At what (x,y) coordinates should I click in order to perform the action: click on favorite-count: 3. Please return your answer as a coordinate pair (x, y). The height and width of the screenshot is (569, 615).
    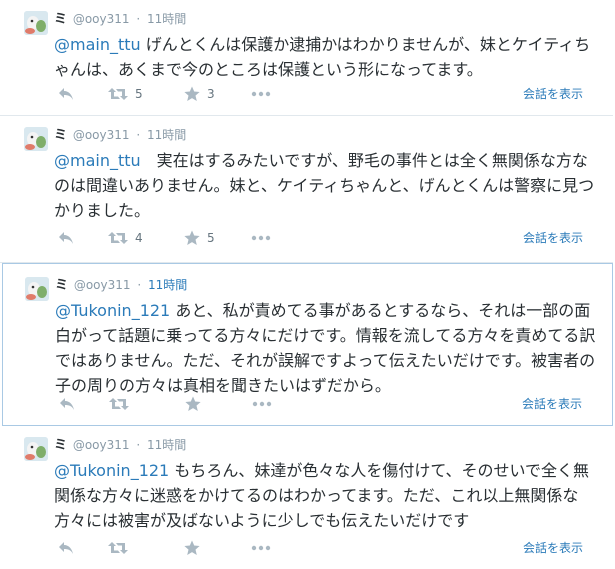
    Looking at the image, I should click on (211, 94).